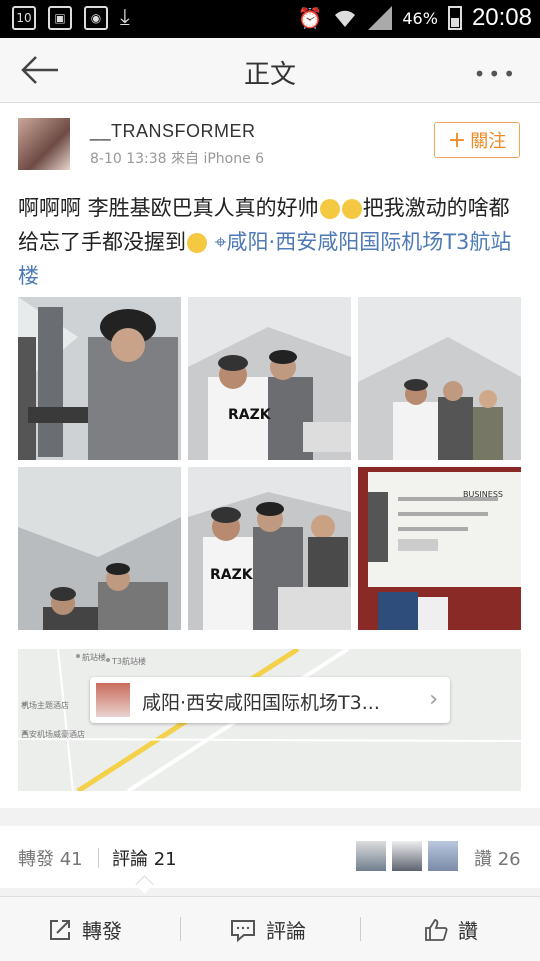 This screenshot has height=961, width=540. Describe the element at coordinates (53, 734) in the screenshot. I see `map-poi-4: 西安机场威豪酒店` at that location.